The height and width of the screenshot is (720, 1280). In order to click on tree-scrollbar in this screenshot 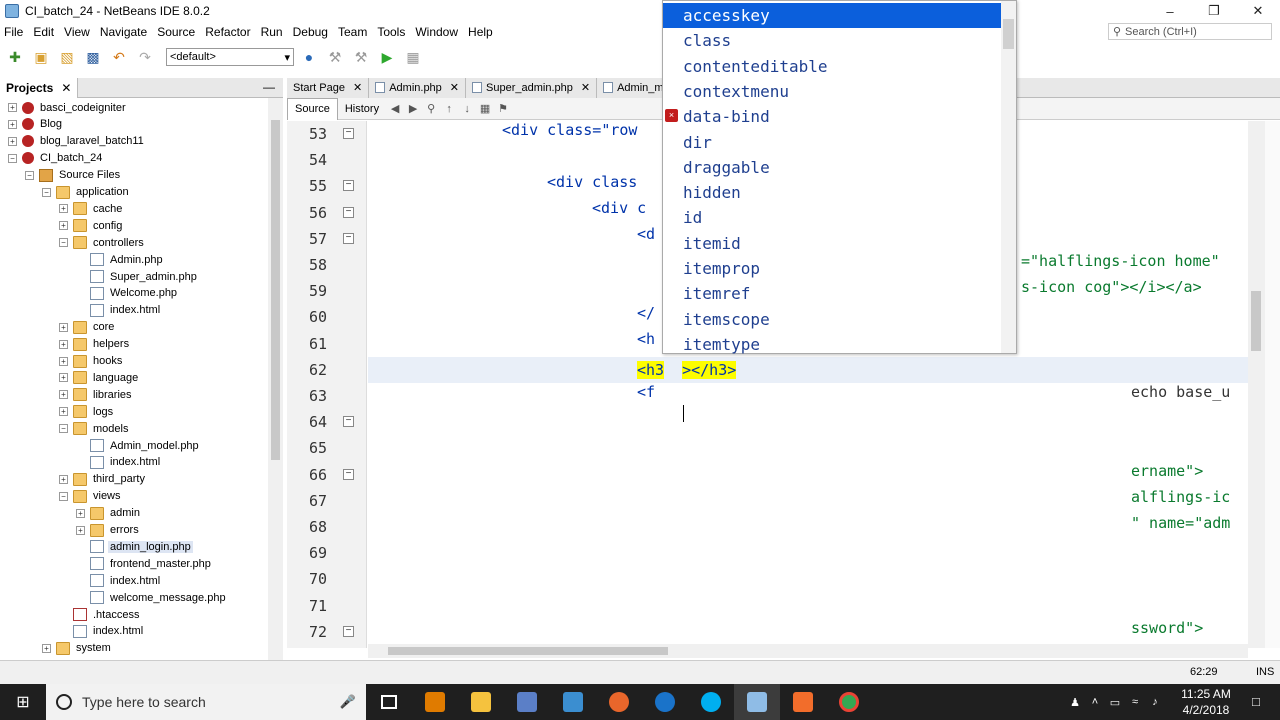, I will do `click(275, 379)`.